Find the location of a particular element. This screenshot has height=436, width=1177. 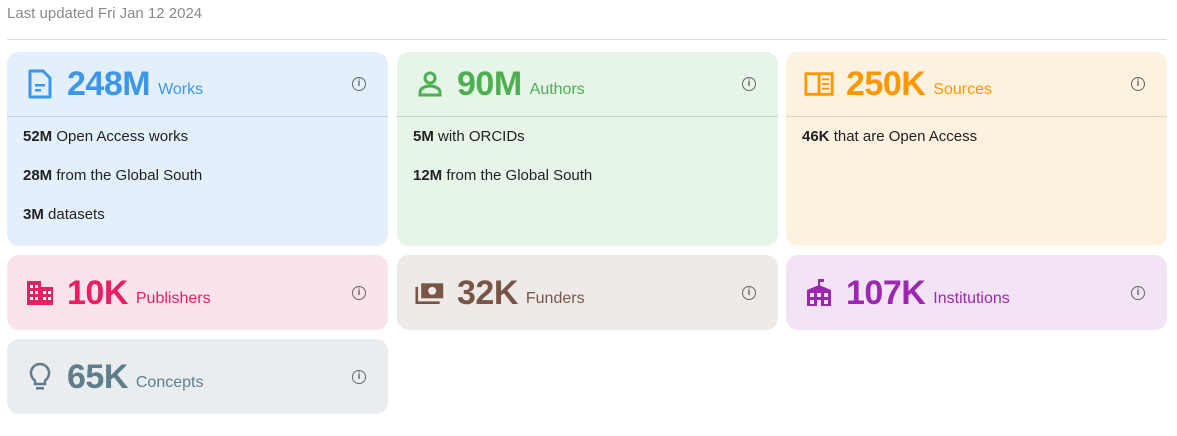

card-details: 5M with ORCIDs 12M from the Global South is located at coordinates (587, 160).